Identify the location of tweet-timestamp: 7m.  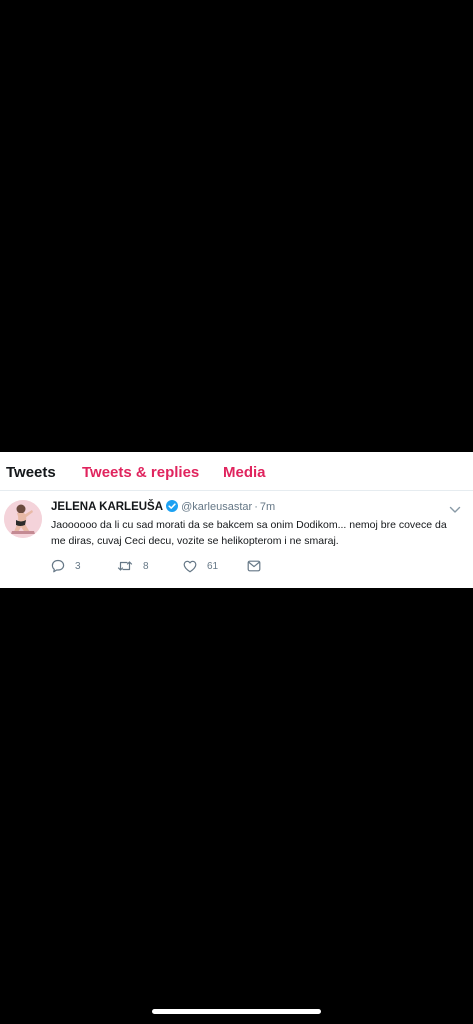
(267, 507).